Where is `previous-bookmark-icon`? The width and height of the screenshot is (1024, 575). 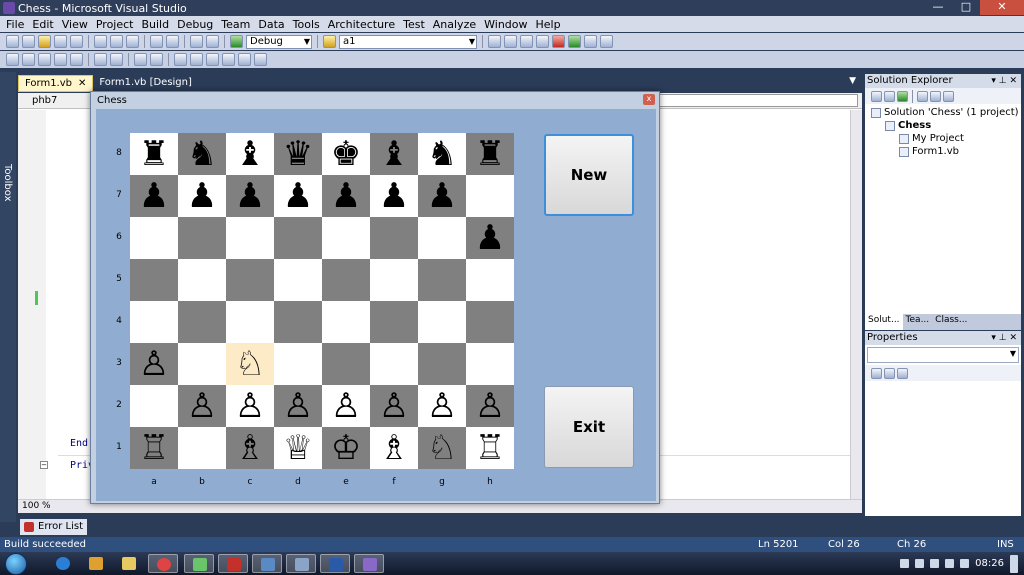
previous-bookmark-icon is located at coordinates (196, 59).